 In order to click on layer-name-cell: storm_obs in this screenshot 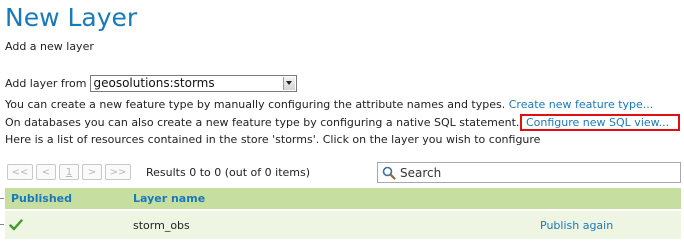, I will do `click(161, 225)`.